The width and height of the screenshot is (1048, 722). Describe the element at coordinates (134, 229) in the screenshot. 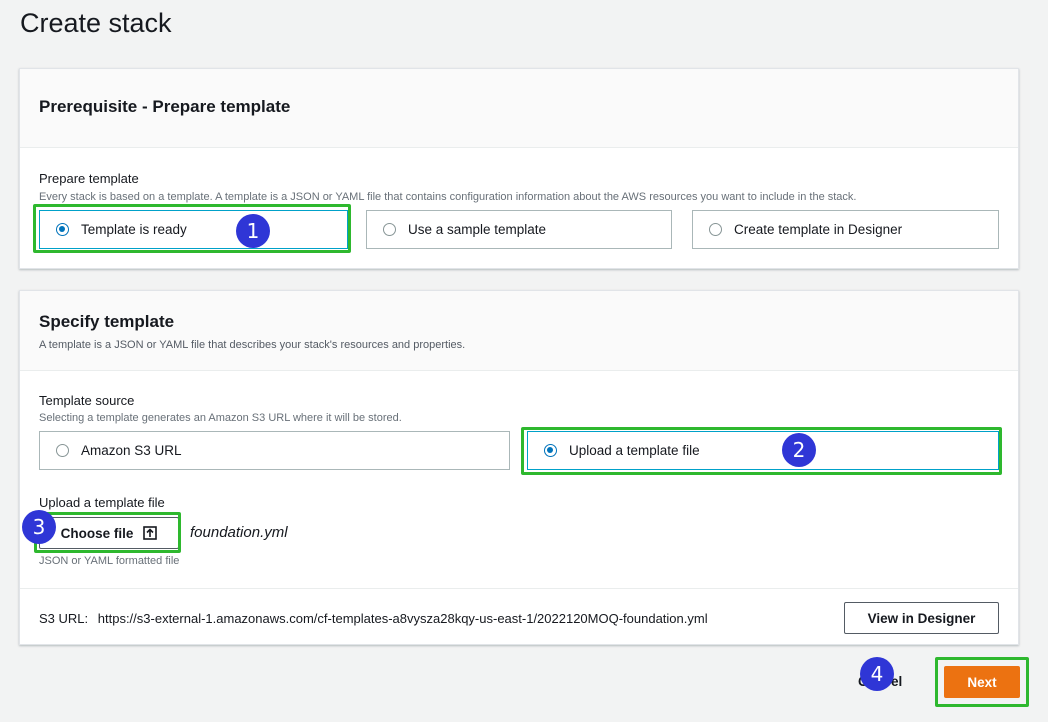

I see `option-template-is-ready-label: Template is ready` at that location.